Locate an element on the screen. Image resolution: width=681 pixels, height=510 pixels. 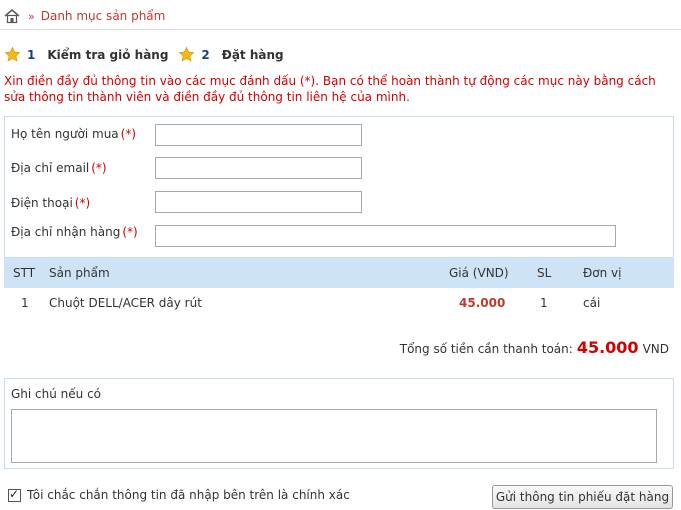
row-qty: 1 is located at coordinates (544, 303).